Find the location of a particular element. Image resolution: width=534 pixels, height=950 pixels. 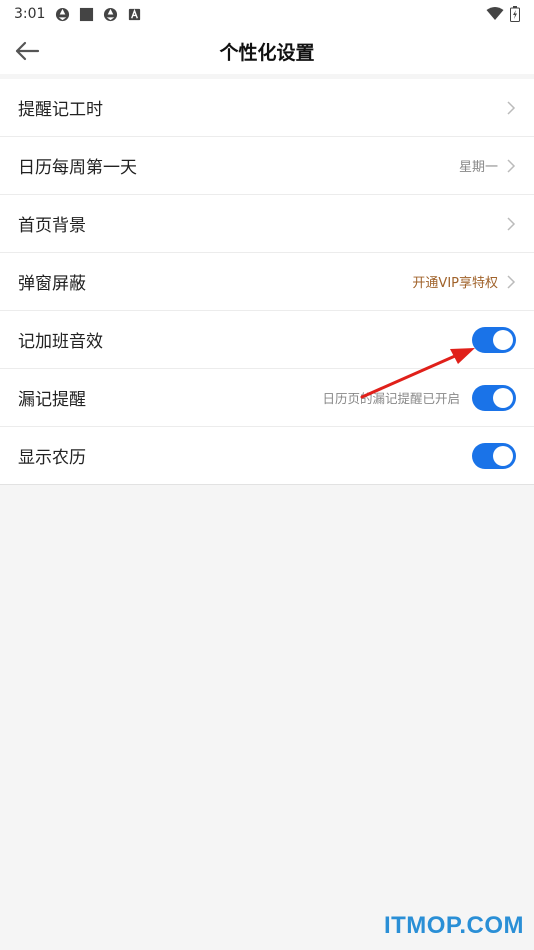

vip-promo-text: 开通VIP享特权 is located at coordinates (455, 283).